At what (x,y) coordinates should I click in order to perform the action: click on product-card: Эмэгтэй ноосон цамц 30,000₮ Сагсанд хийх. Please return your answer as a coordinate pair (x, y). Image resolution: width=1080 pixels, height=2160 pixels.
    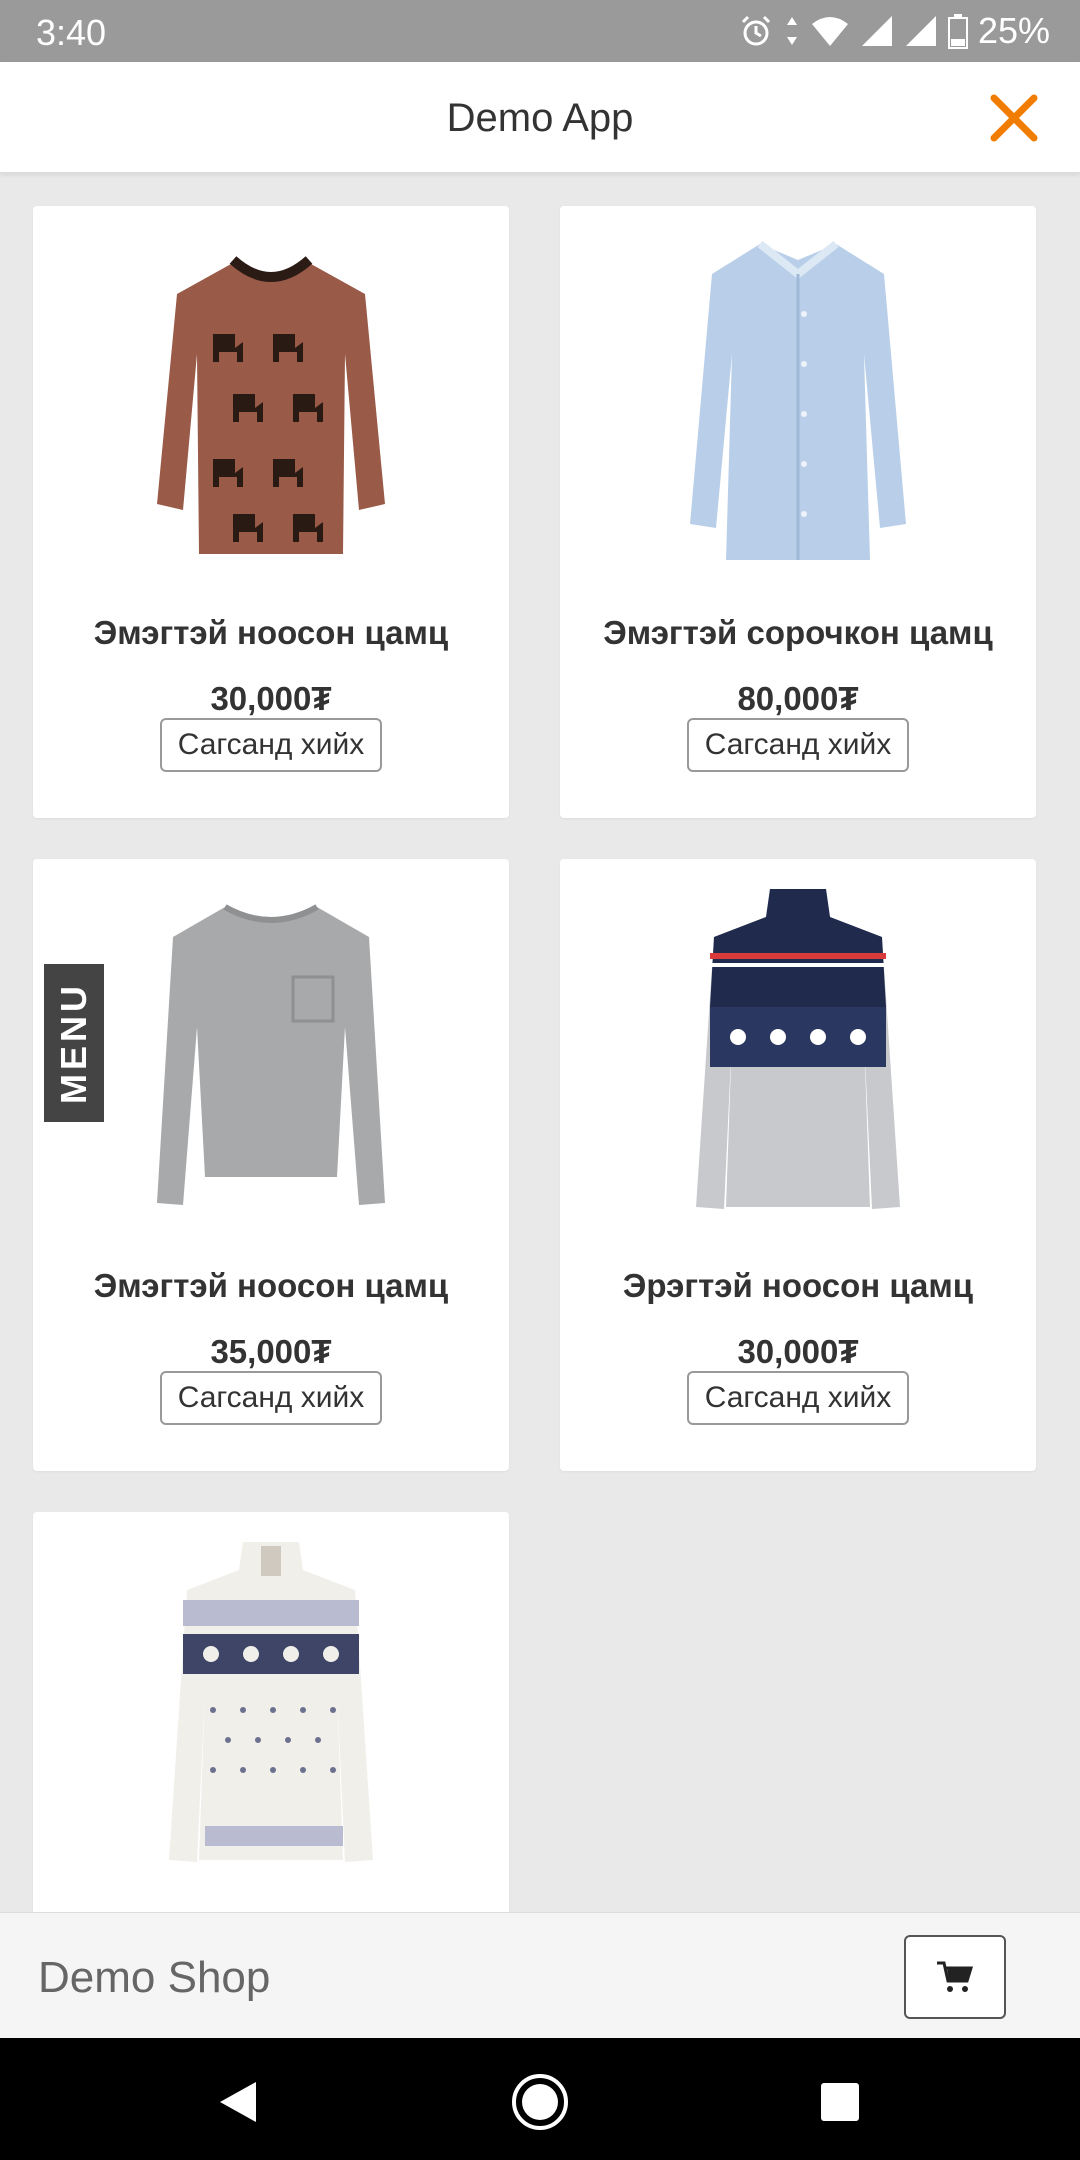
    Looking at the image, I should click on (271, 512).